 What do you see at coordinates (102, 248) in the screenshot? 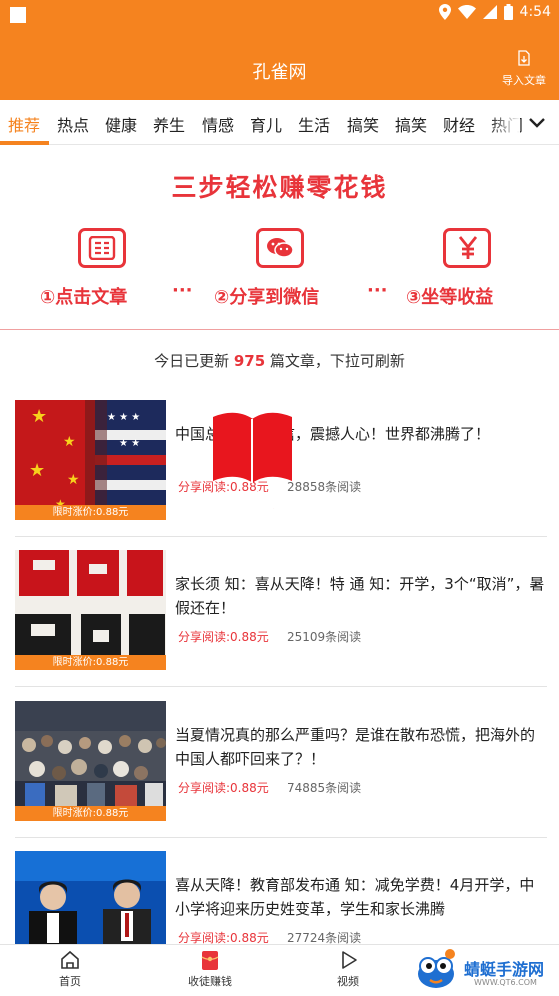
I see `article-icon` at bounding box center [102, 248].